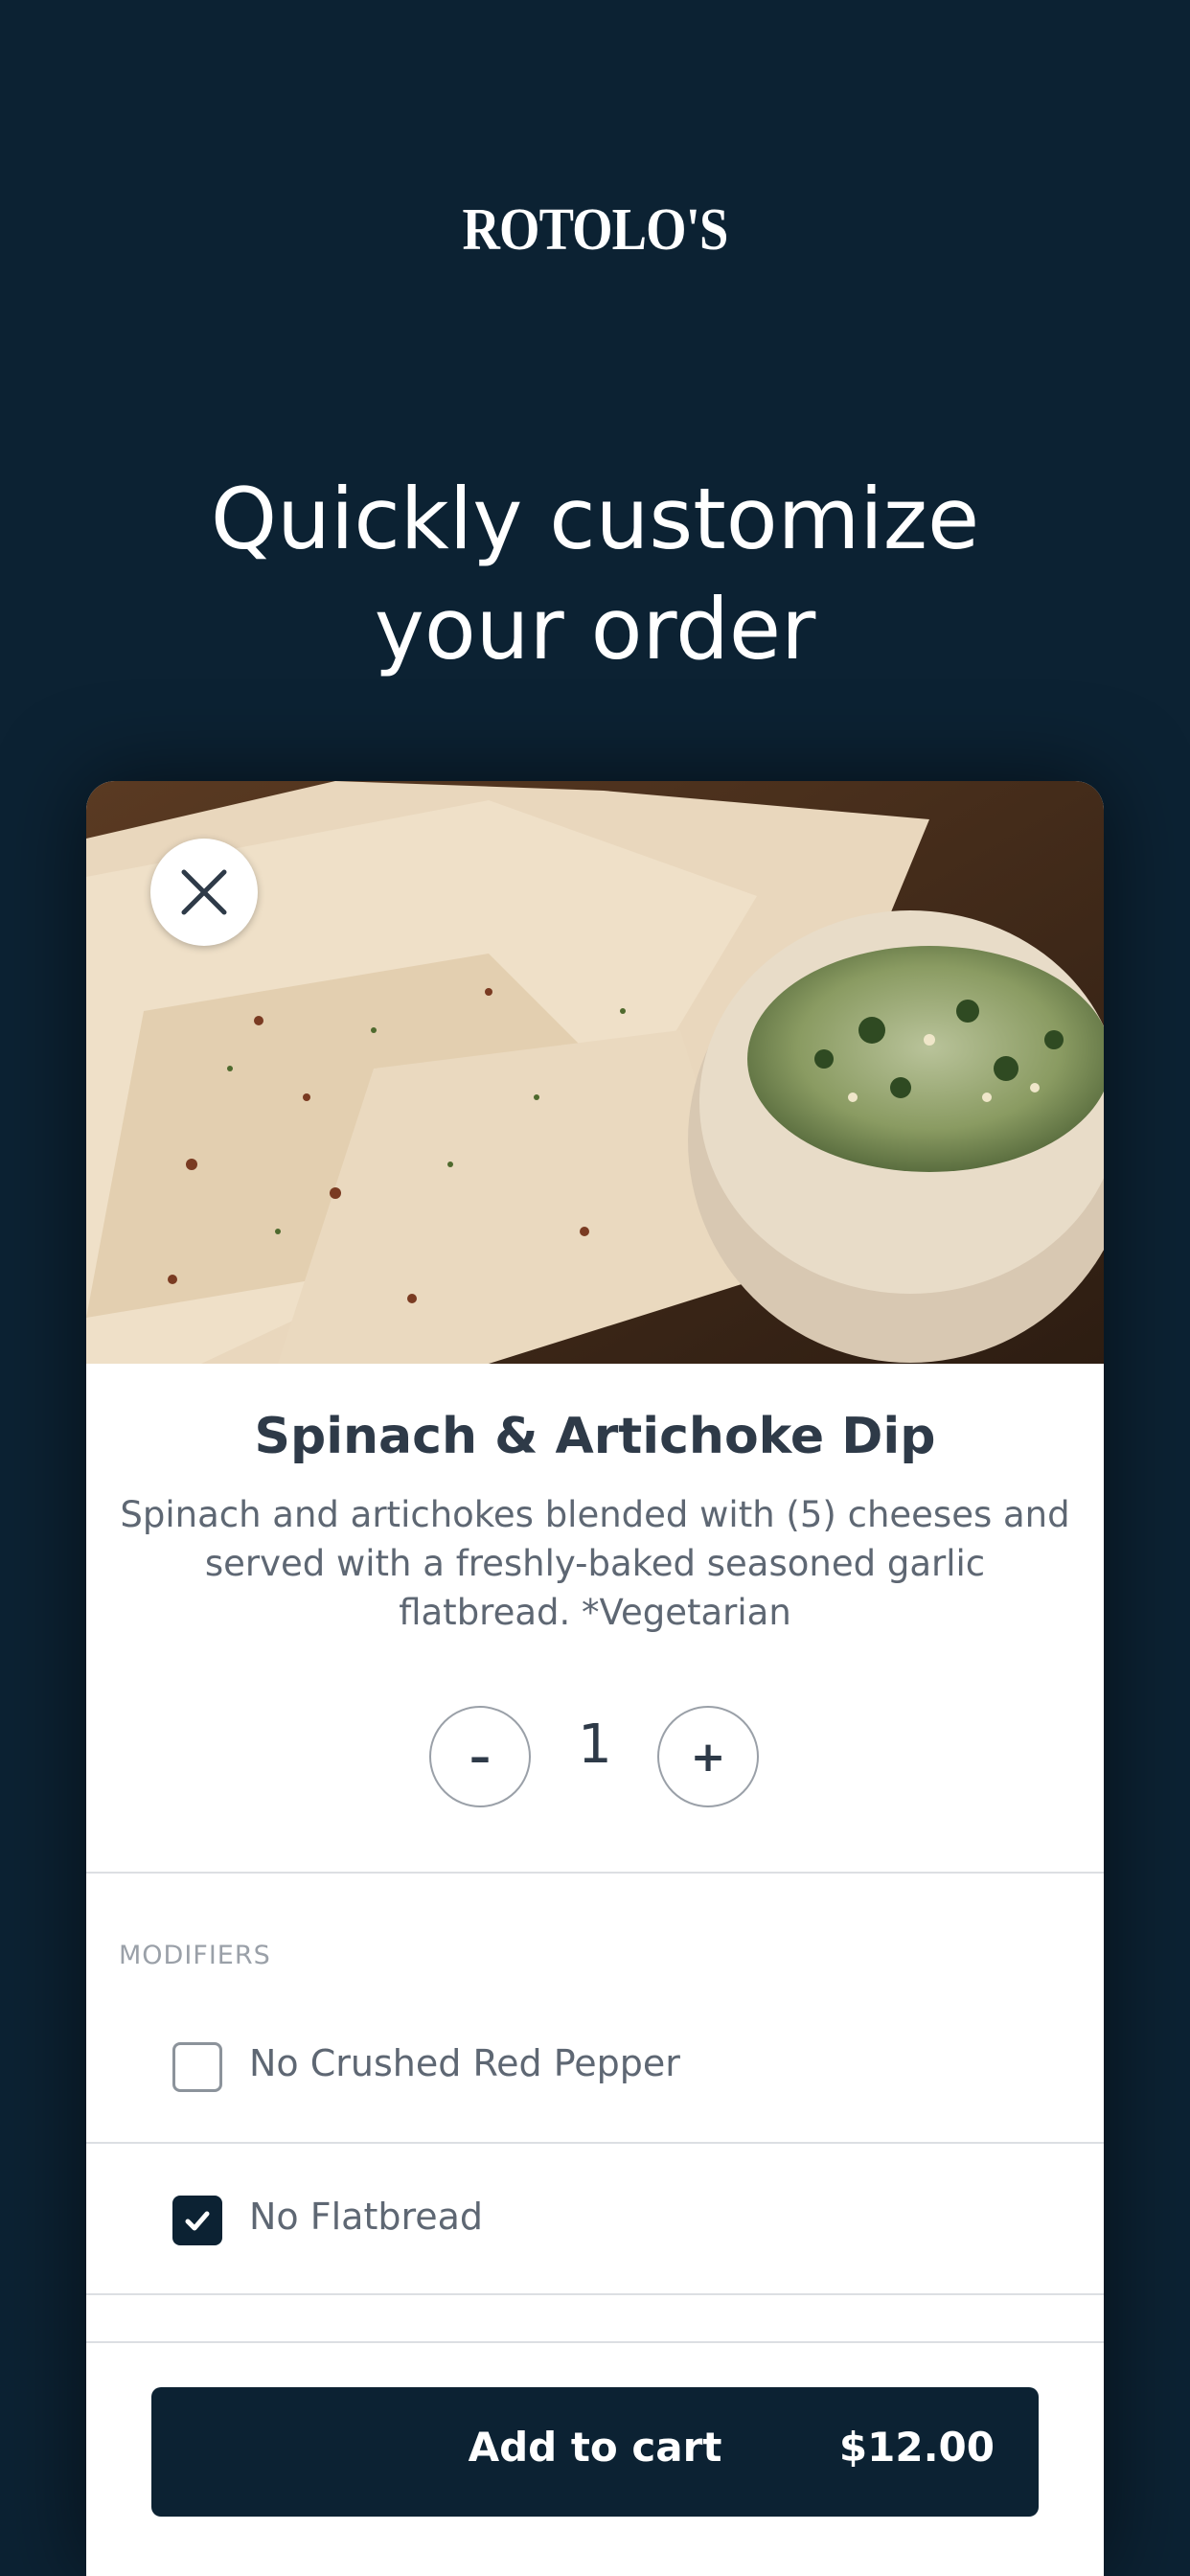 The height and width of the screenshot is (2576, 1190). Describe the element at coordinates (595, 2342) in the screenshot. I see `footer-divider` at that location.